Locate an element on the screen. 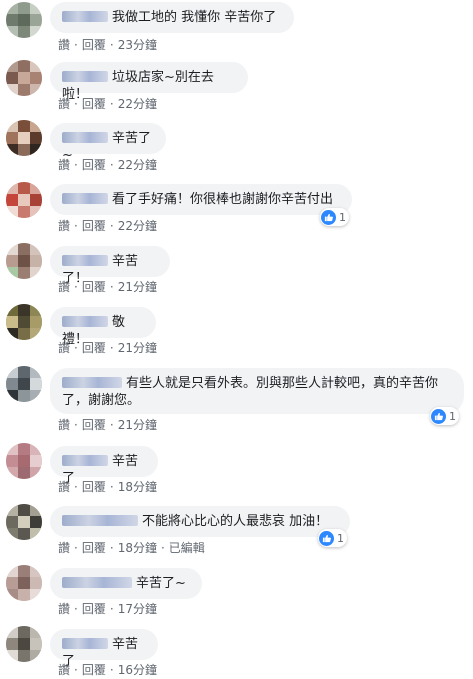 This screenshot has height=679, width=473. comment-text: 辛苦了~ is located at coordinates (161, 583).